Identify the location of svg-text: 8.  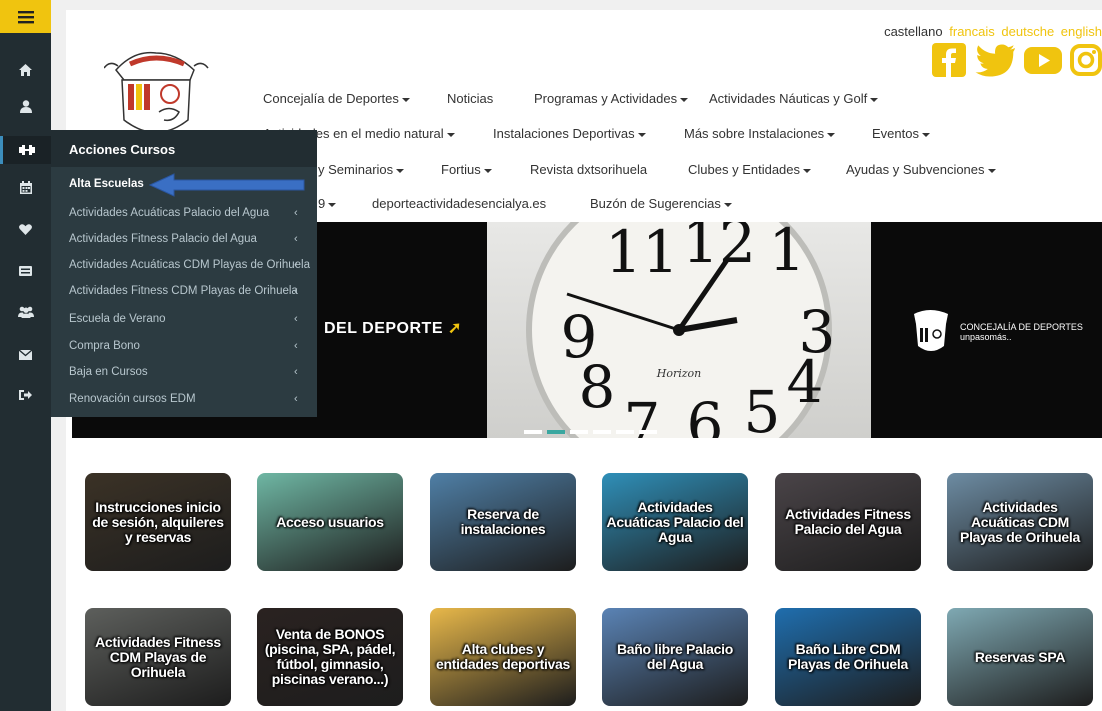
(597, 387).